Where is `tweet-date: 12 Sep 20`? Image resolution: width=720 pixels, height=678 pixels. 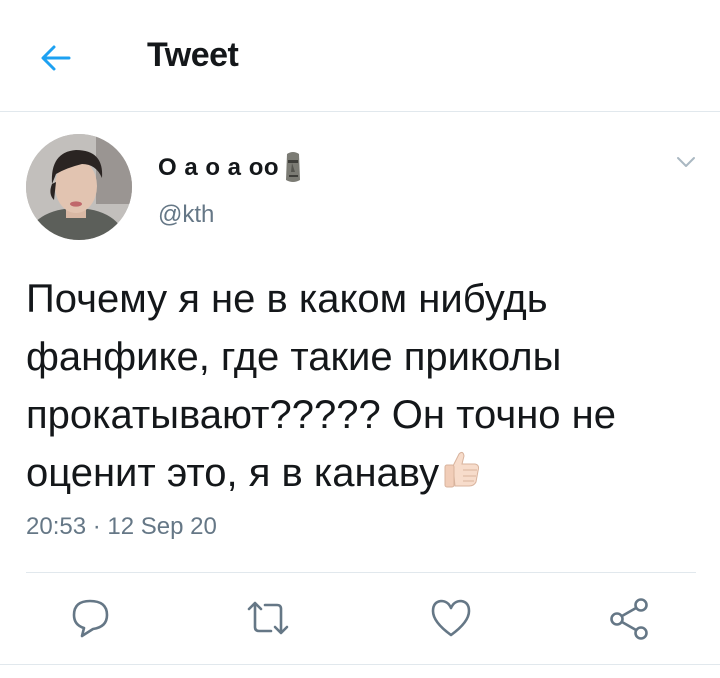 tweet-date: 12 Sep 20 is located at coordinates (162, 526).